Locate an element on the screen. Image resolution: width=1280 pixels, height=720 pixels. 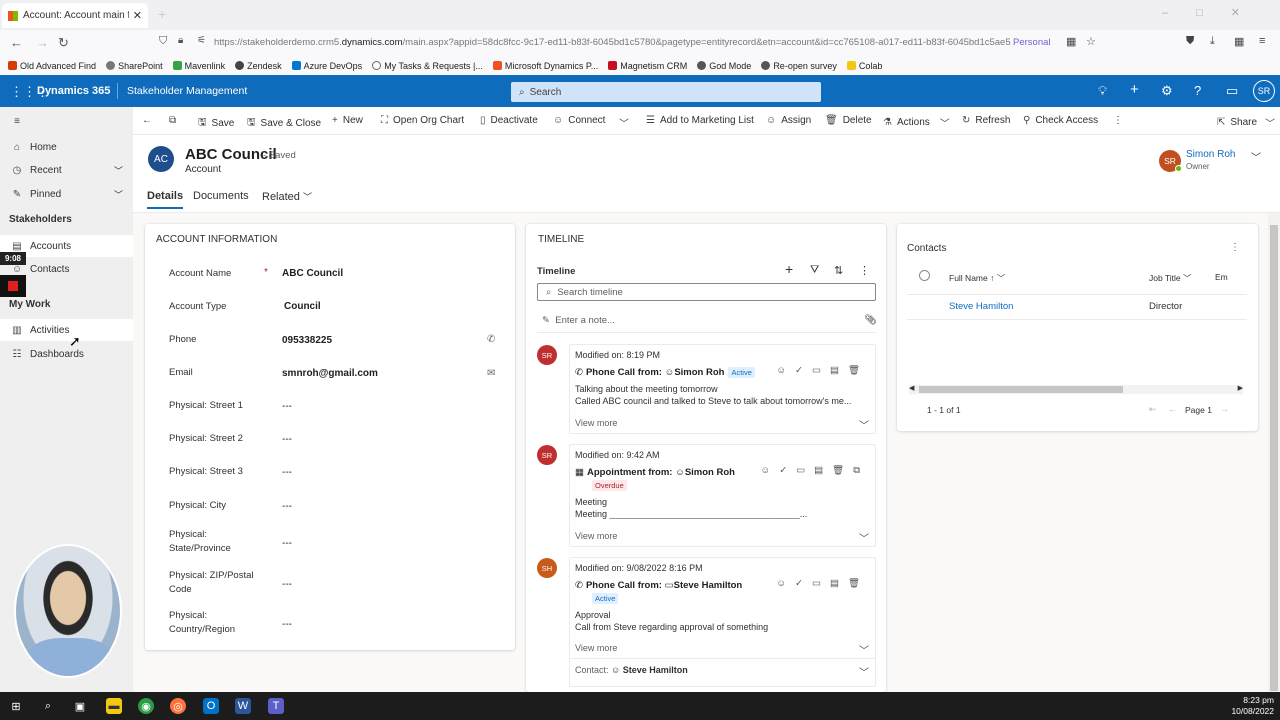
account-type-field: Council is located at coordinates (302, 306).